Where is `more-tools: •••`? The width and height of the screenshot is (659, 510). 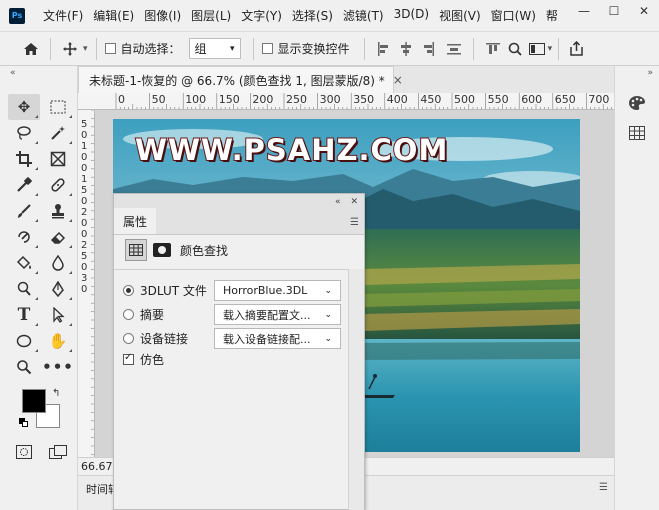
more-tools: ••• is located at coordinates (58, 367).